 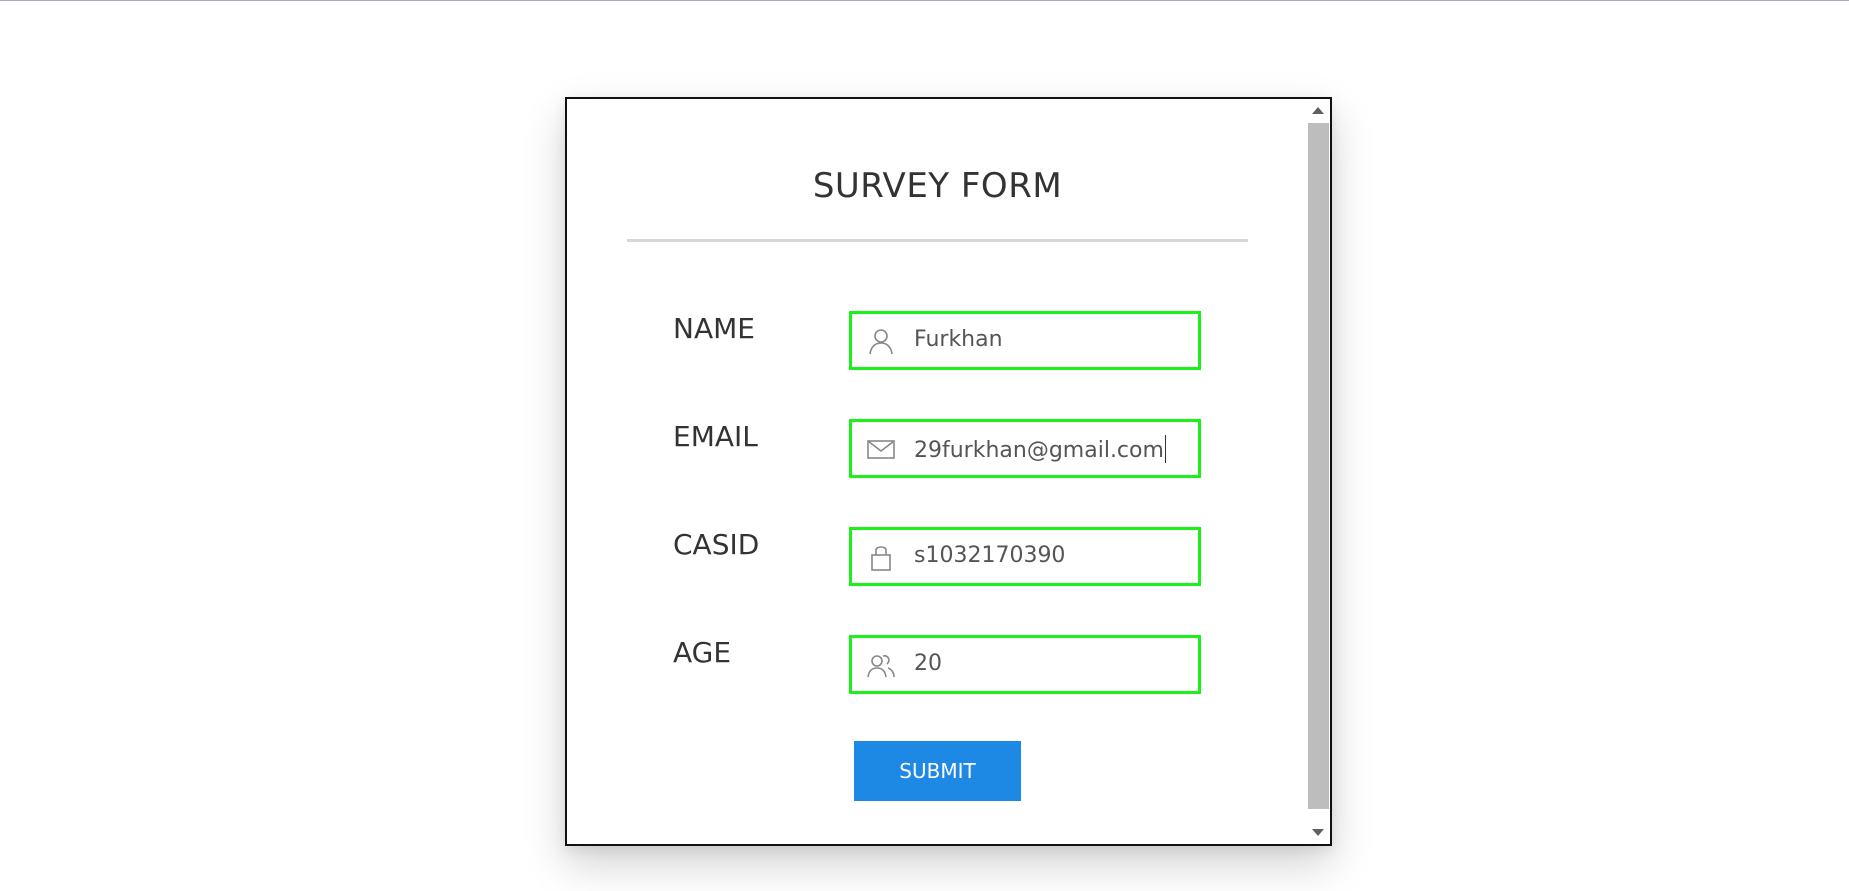 I want to click on envelope-icon, so click(x=881, y=449).